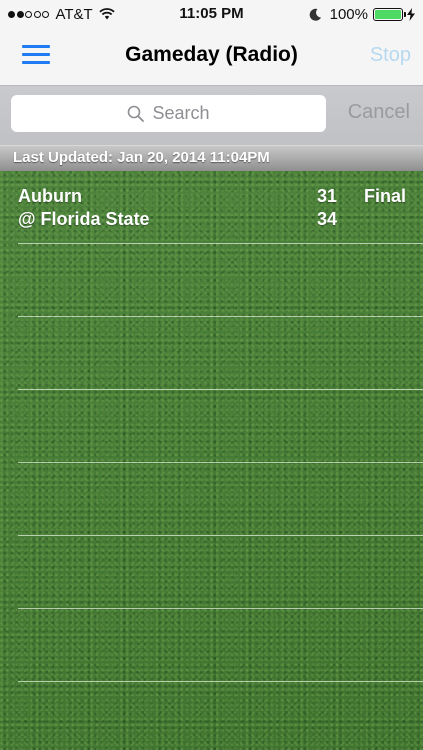  Describe the element at coordinates (36, 55) in the screenshot. I see `menu-icon` at that location.